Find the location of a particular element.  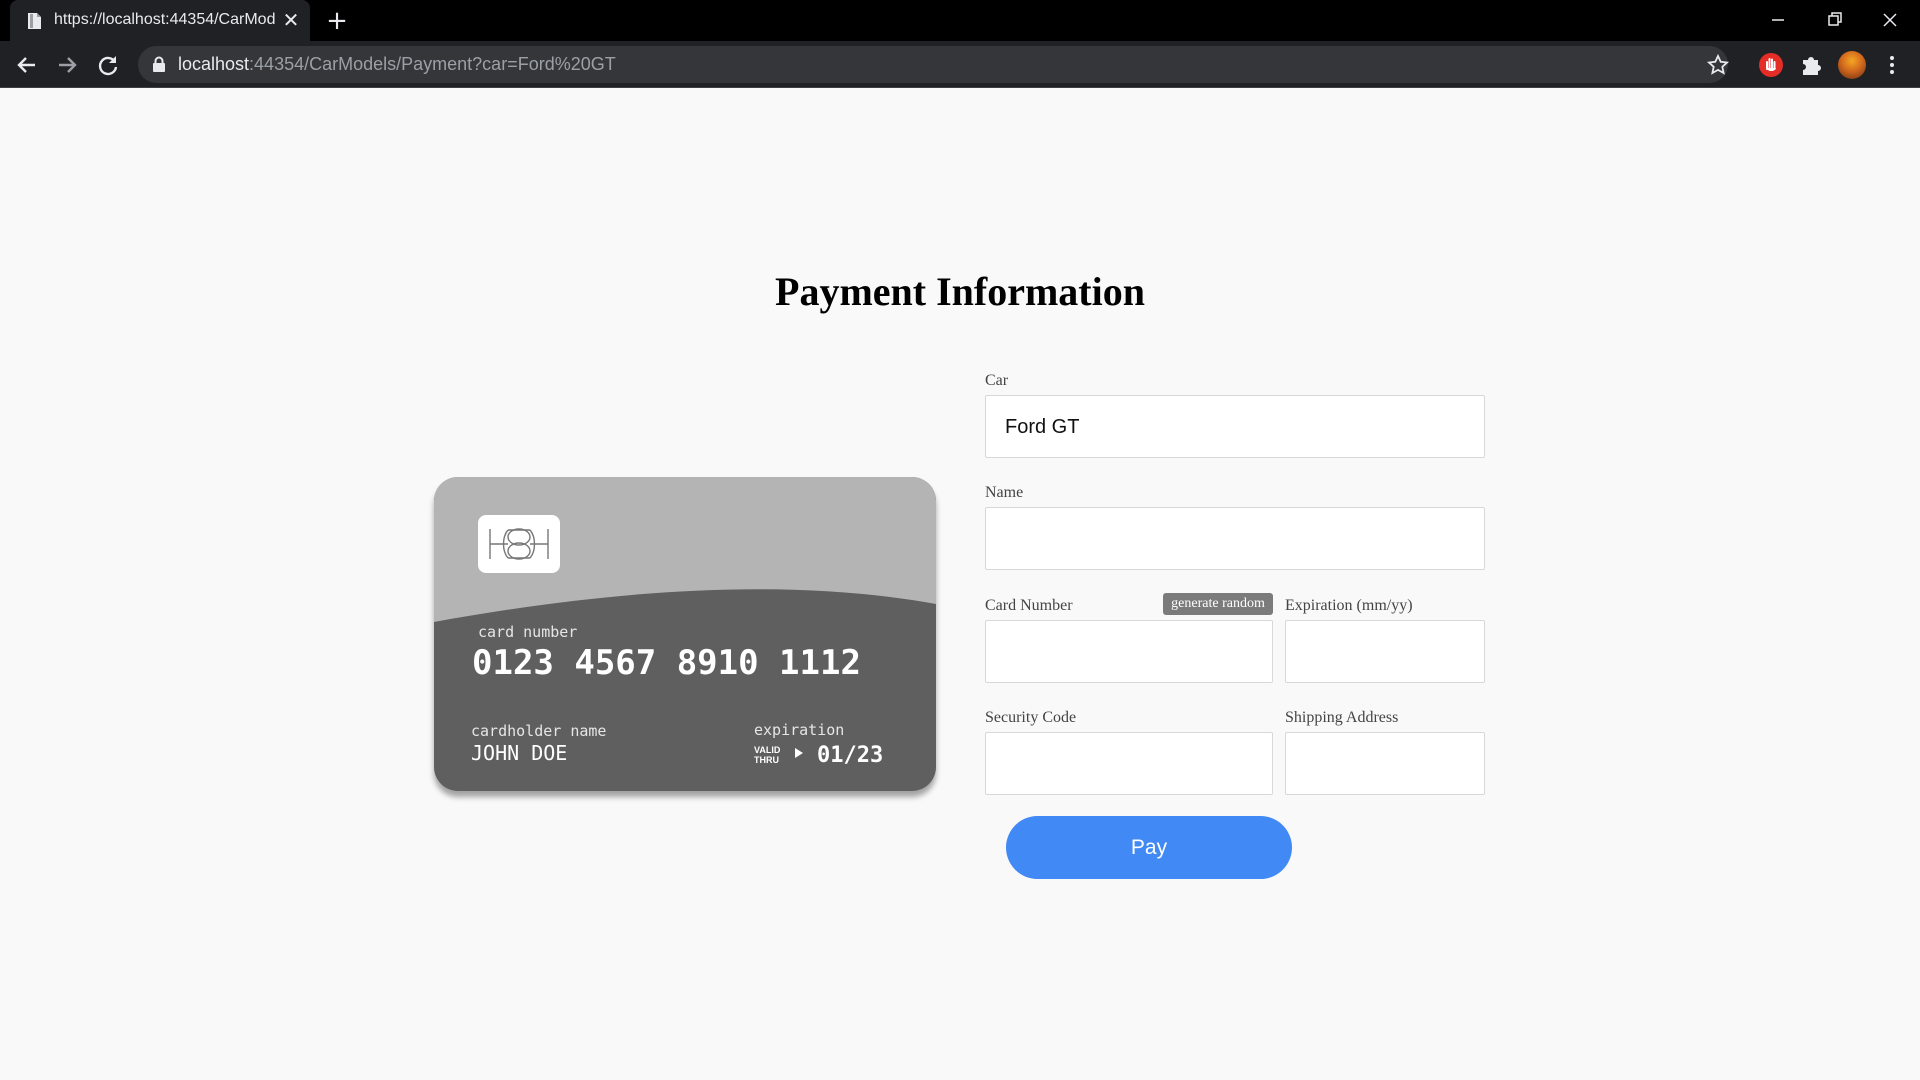

new-tab-icon: + is located at coordinates (337, 21).